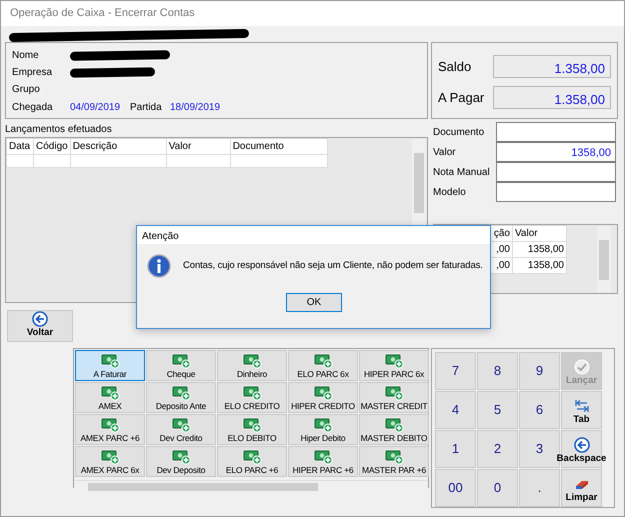 The width and height of the screenshot is (625, 517). Describe the element at coordinates (58, 129) in the screenshot. I see `section-title: Lançamentos efetuados` at that location.